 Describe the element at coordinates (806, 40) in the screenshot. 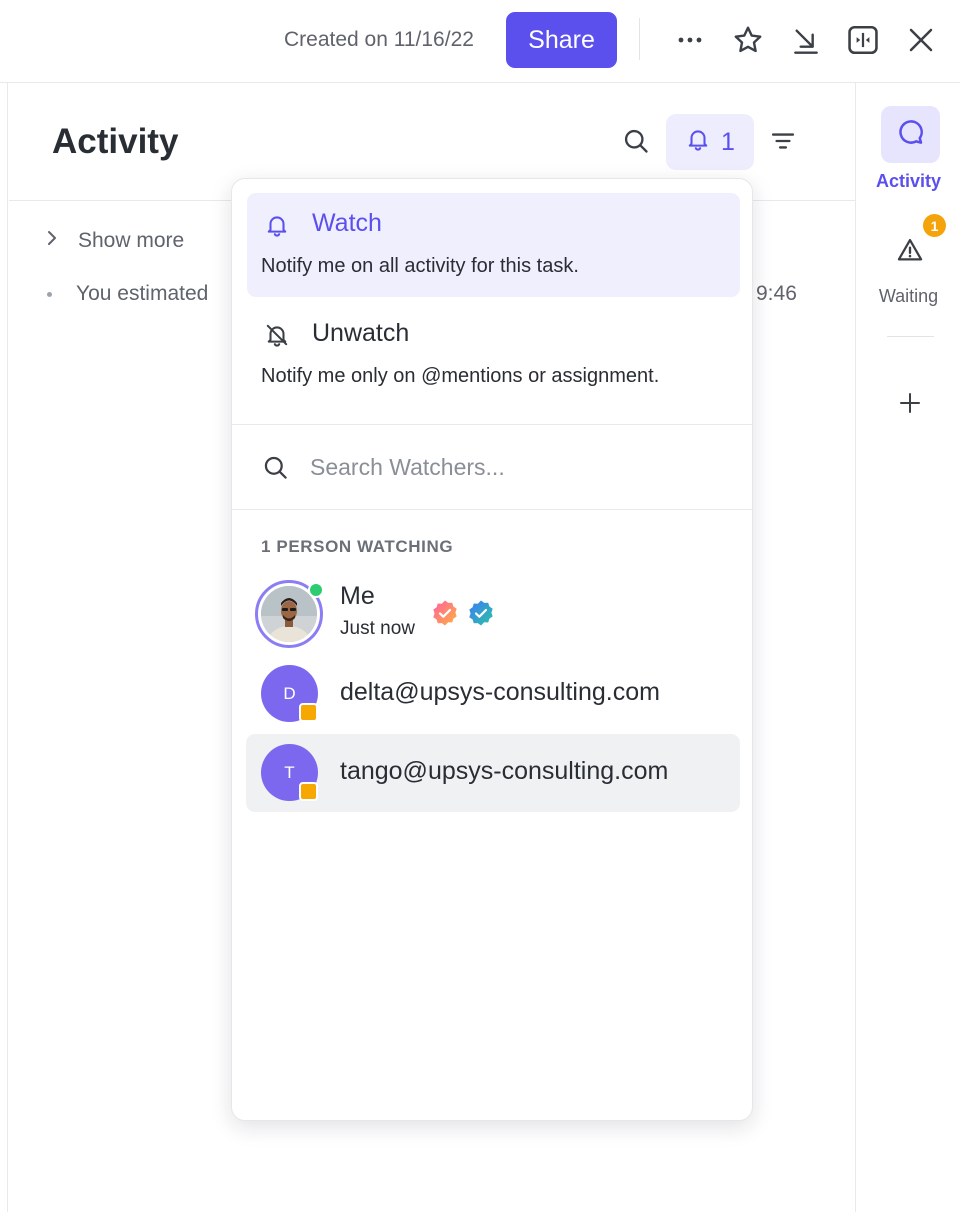

I see `minimize-icon` at that location.